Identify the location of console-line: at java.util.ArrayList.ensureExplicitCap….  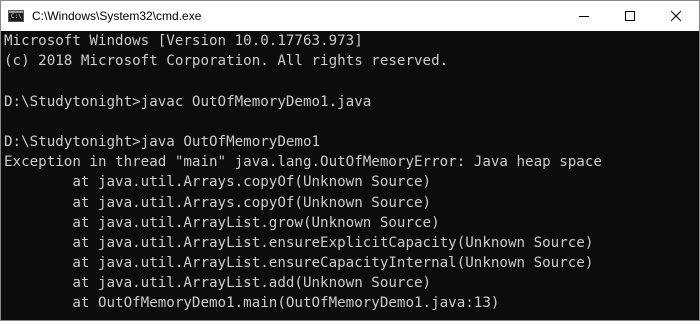
(299, 242).